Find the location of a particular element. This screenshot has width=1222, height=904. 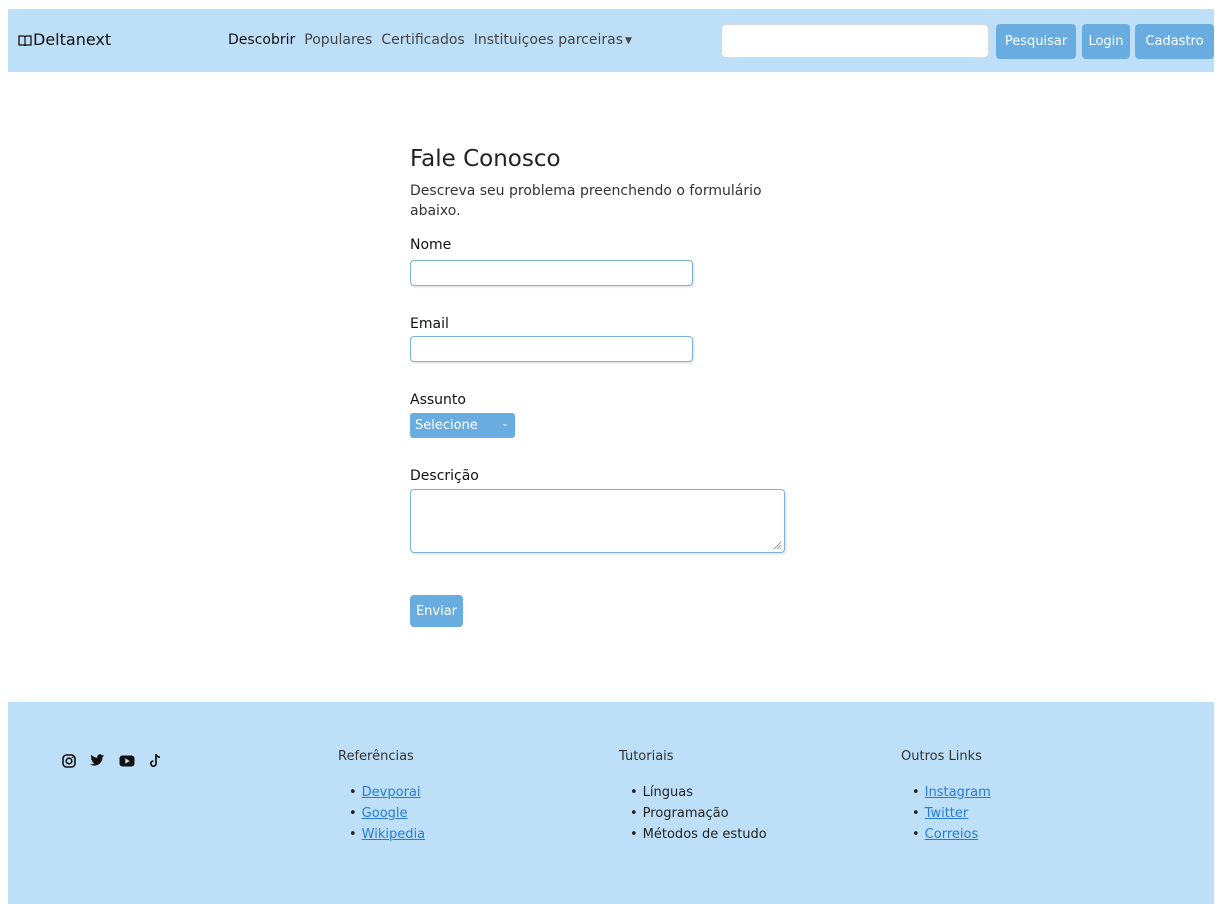

footer-link-correios: Correios is located at coordinates (952, 834).